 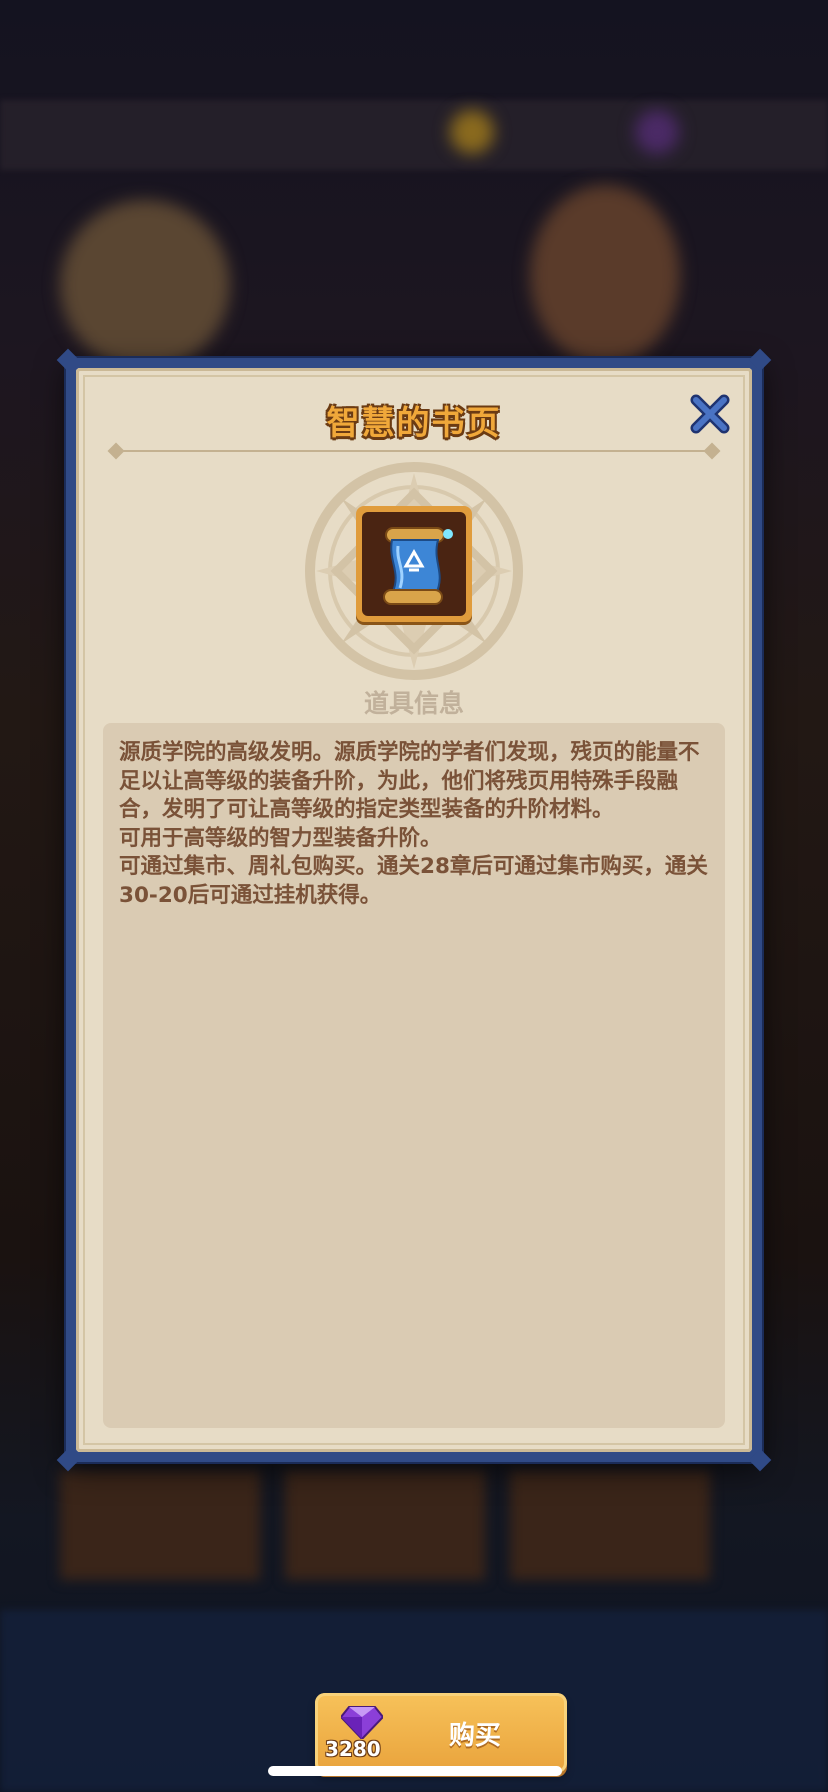 What do you see at coordinates (414, 451) in the screenshot?
I see `title-divider` at bounding box center [414, 451].